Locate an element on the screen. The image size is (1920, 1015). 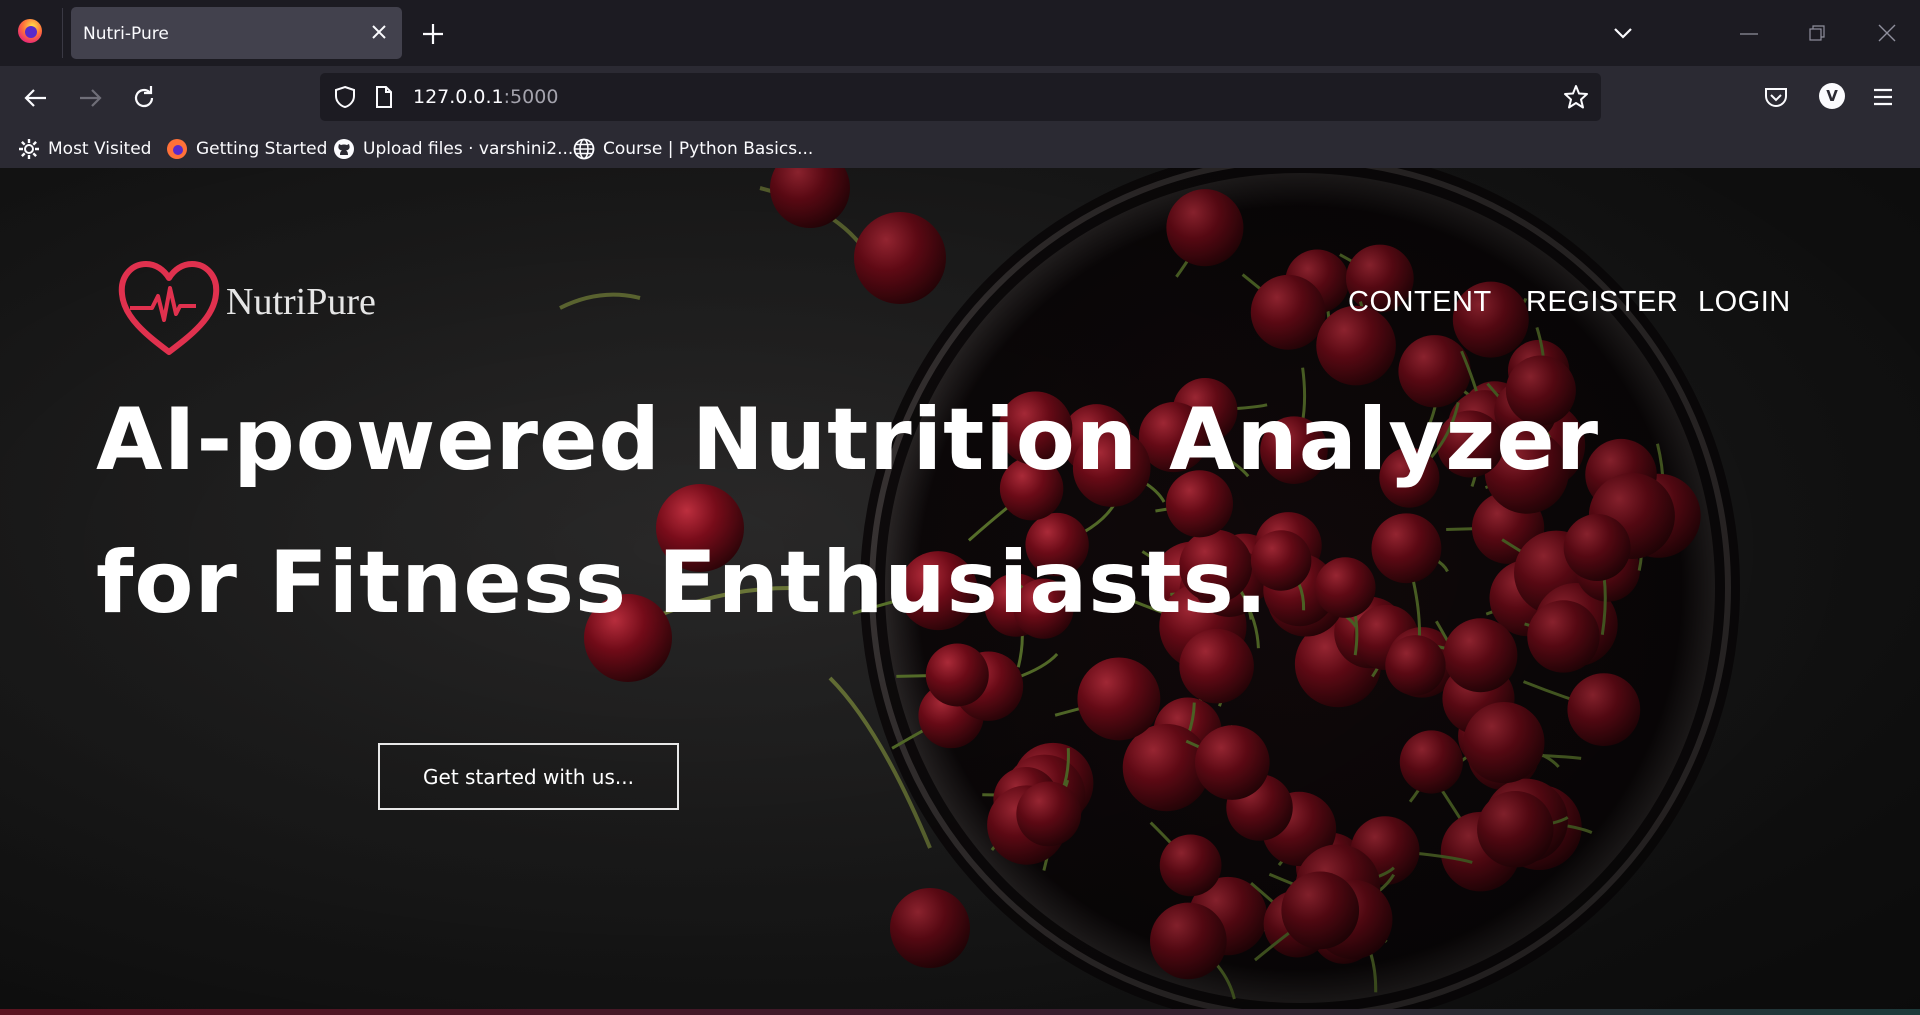
url-bar: 127.0.0.1:5000 is located at coordinates (960, 97).